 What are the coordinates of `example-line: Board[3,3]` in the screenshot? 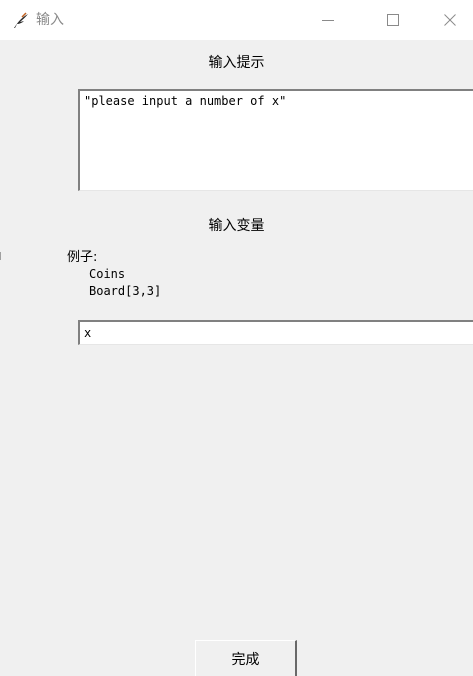 It's located at (125, 291).